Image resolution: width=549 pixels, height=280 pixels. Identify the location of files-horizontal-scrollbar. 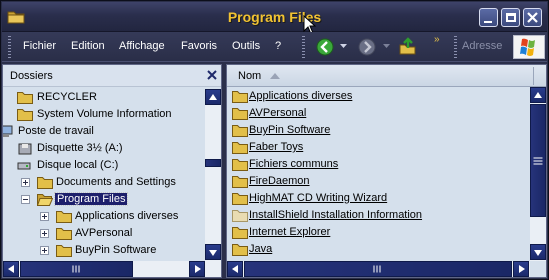
(378, 269).